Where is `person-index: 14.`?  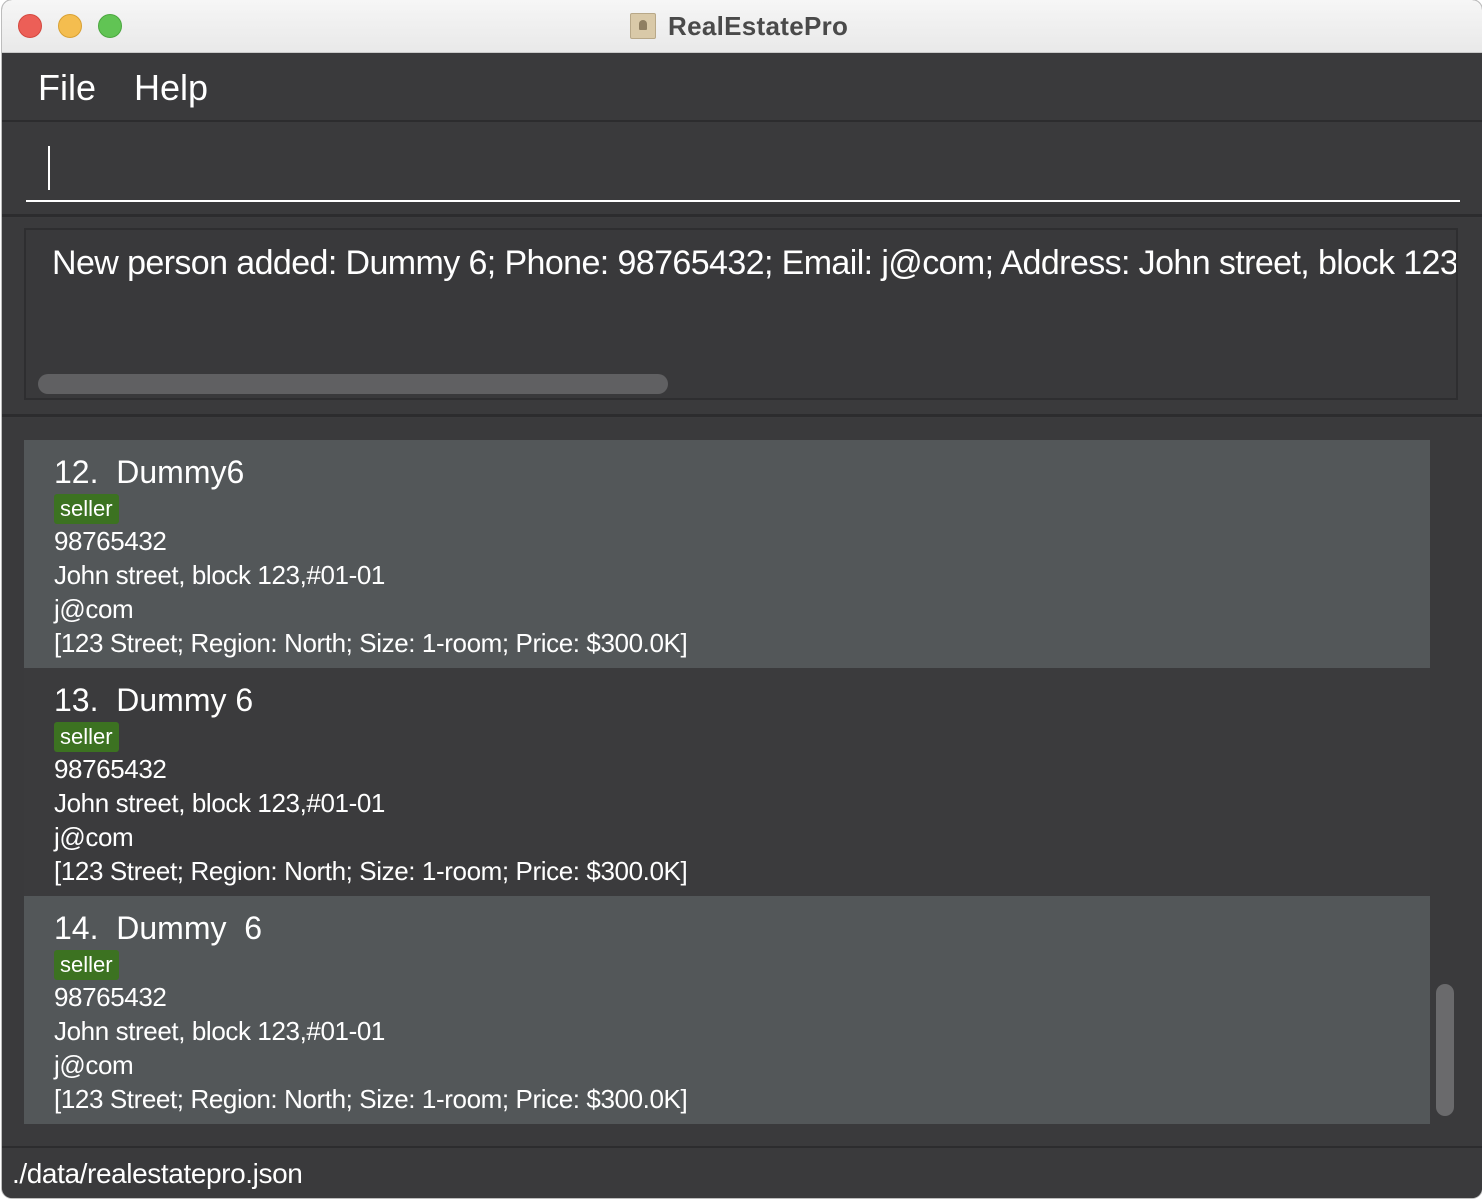 person-index: 14. is located at coordinates (76, 928).